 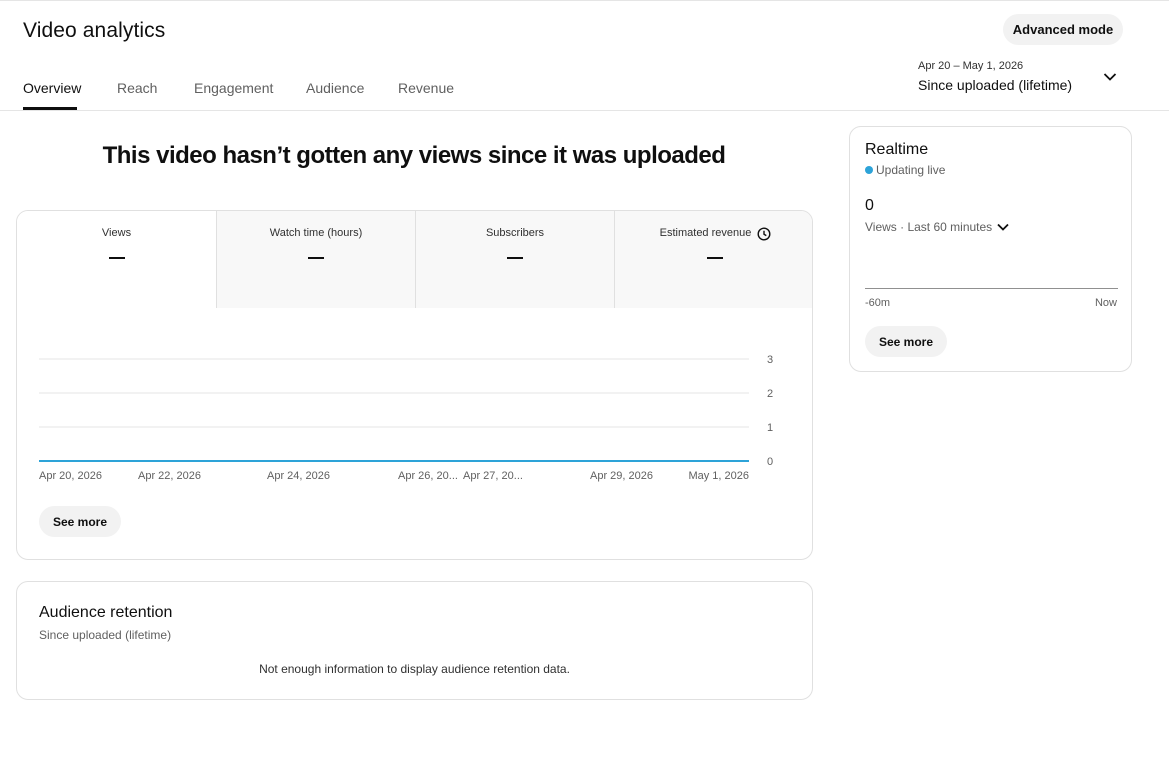 What do you see at coordinates (991, 288) in the screenshot?
I see `realtime-chart-baseline` at bounding box center [991, 288].